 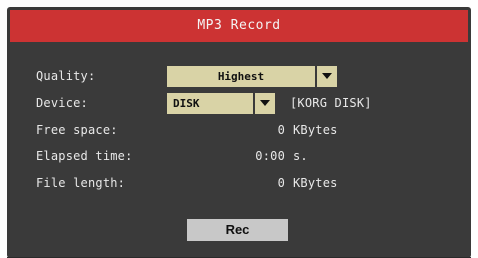 I want to click on device-dropdown-button, so click(x=264, y=103).